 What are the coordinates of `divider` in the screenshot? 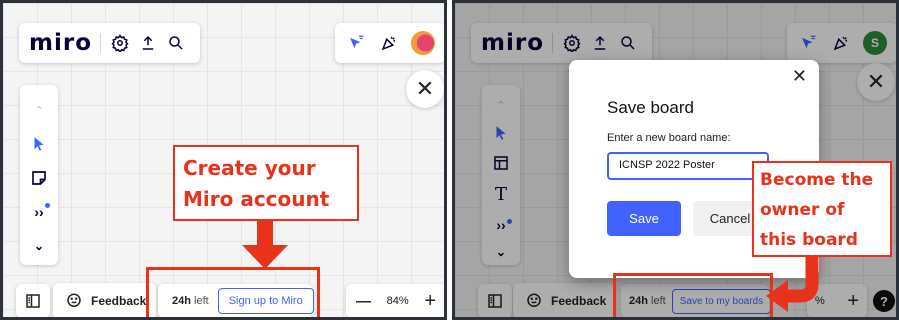 It's located at (100, 43).